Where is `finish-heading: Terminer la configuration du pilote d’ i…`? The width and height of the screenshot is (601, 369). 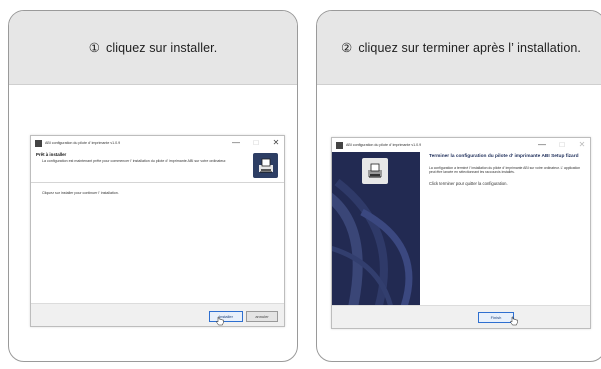 finish-heading: Terminer la configuration du pilote d’ i… is located at coordinates (504, 156).